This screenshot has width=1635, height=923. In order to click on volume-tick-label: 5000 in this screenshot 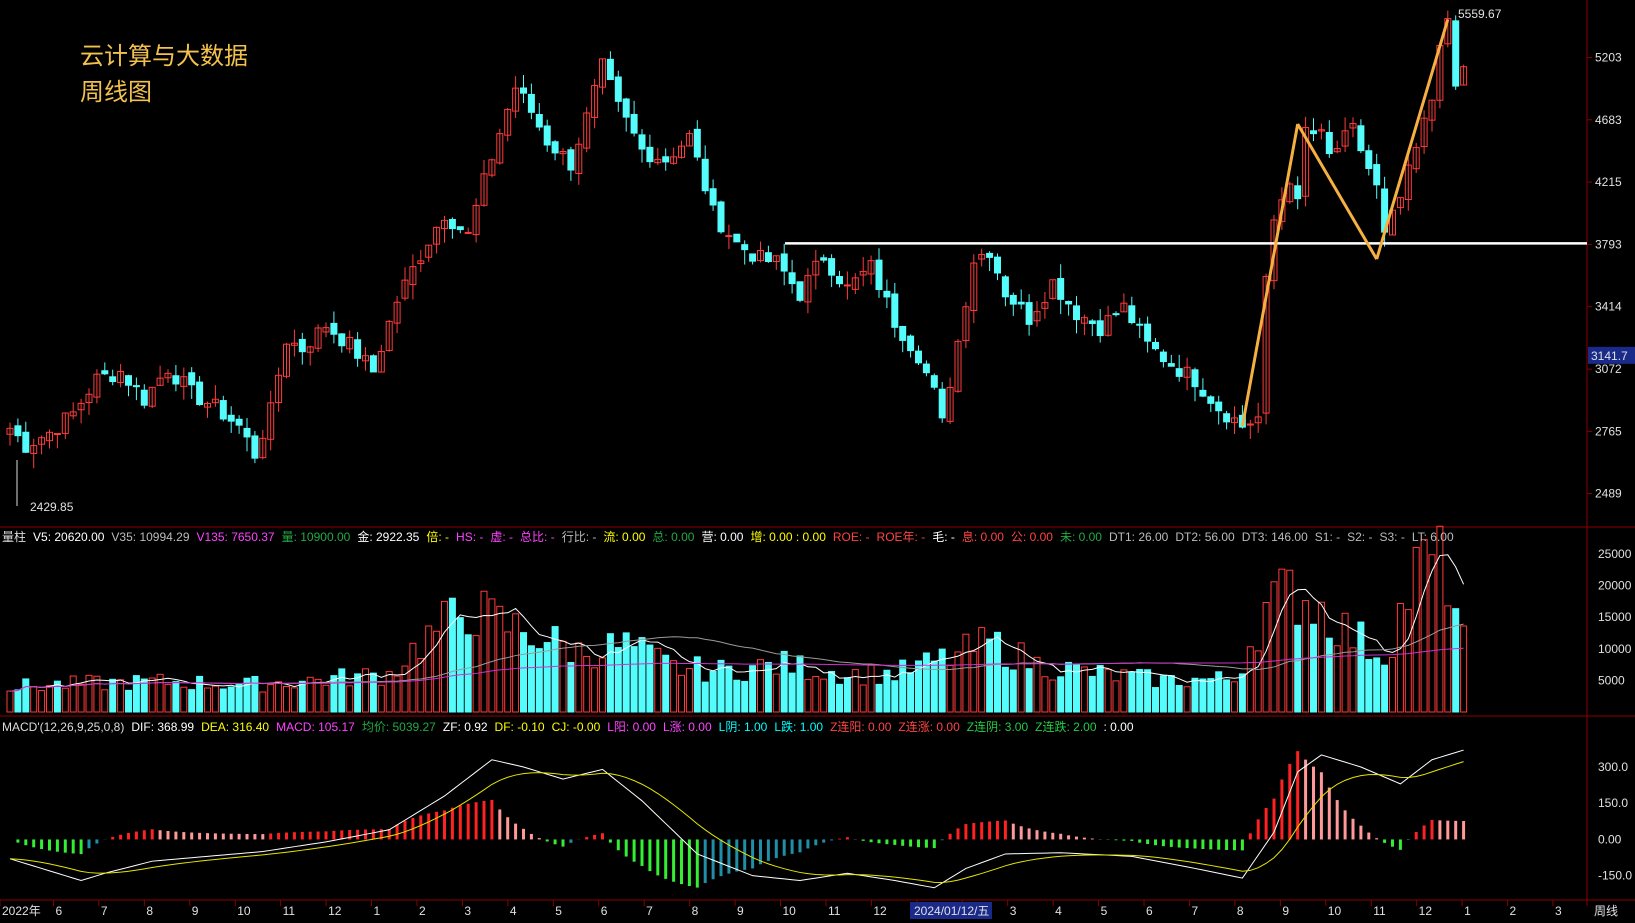, I will do `click(1611, 680)`.